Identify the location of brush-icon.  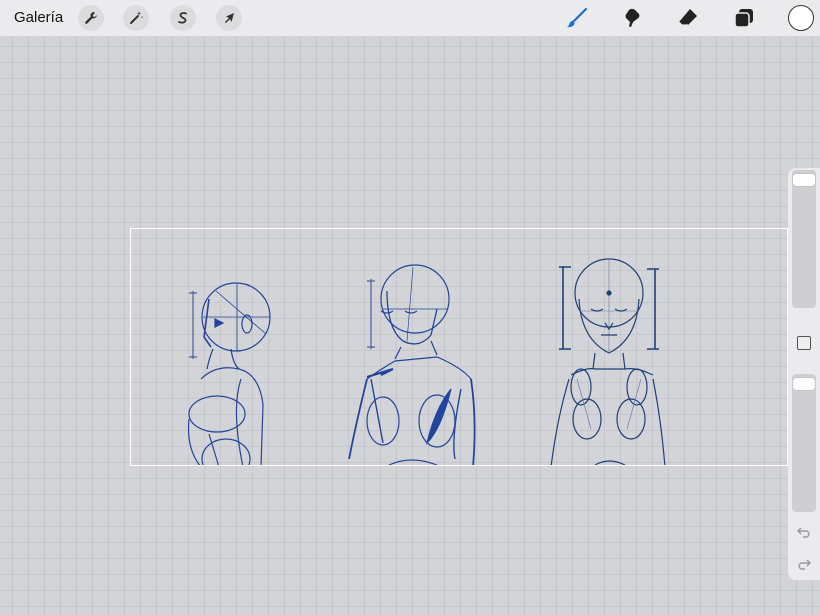
(577, 17).